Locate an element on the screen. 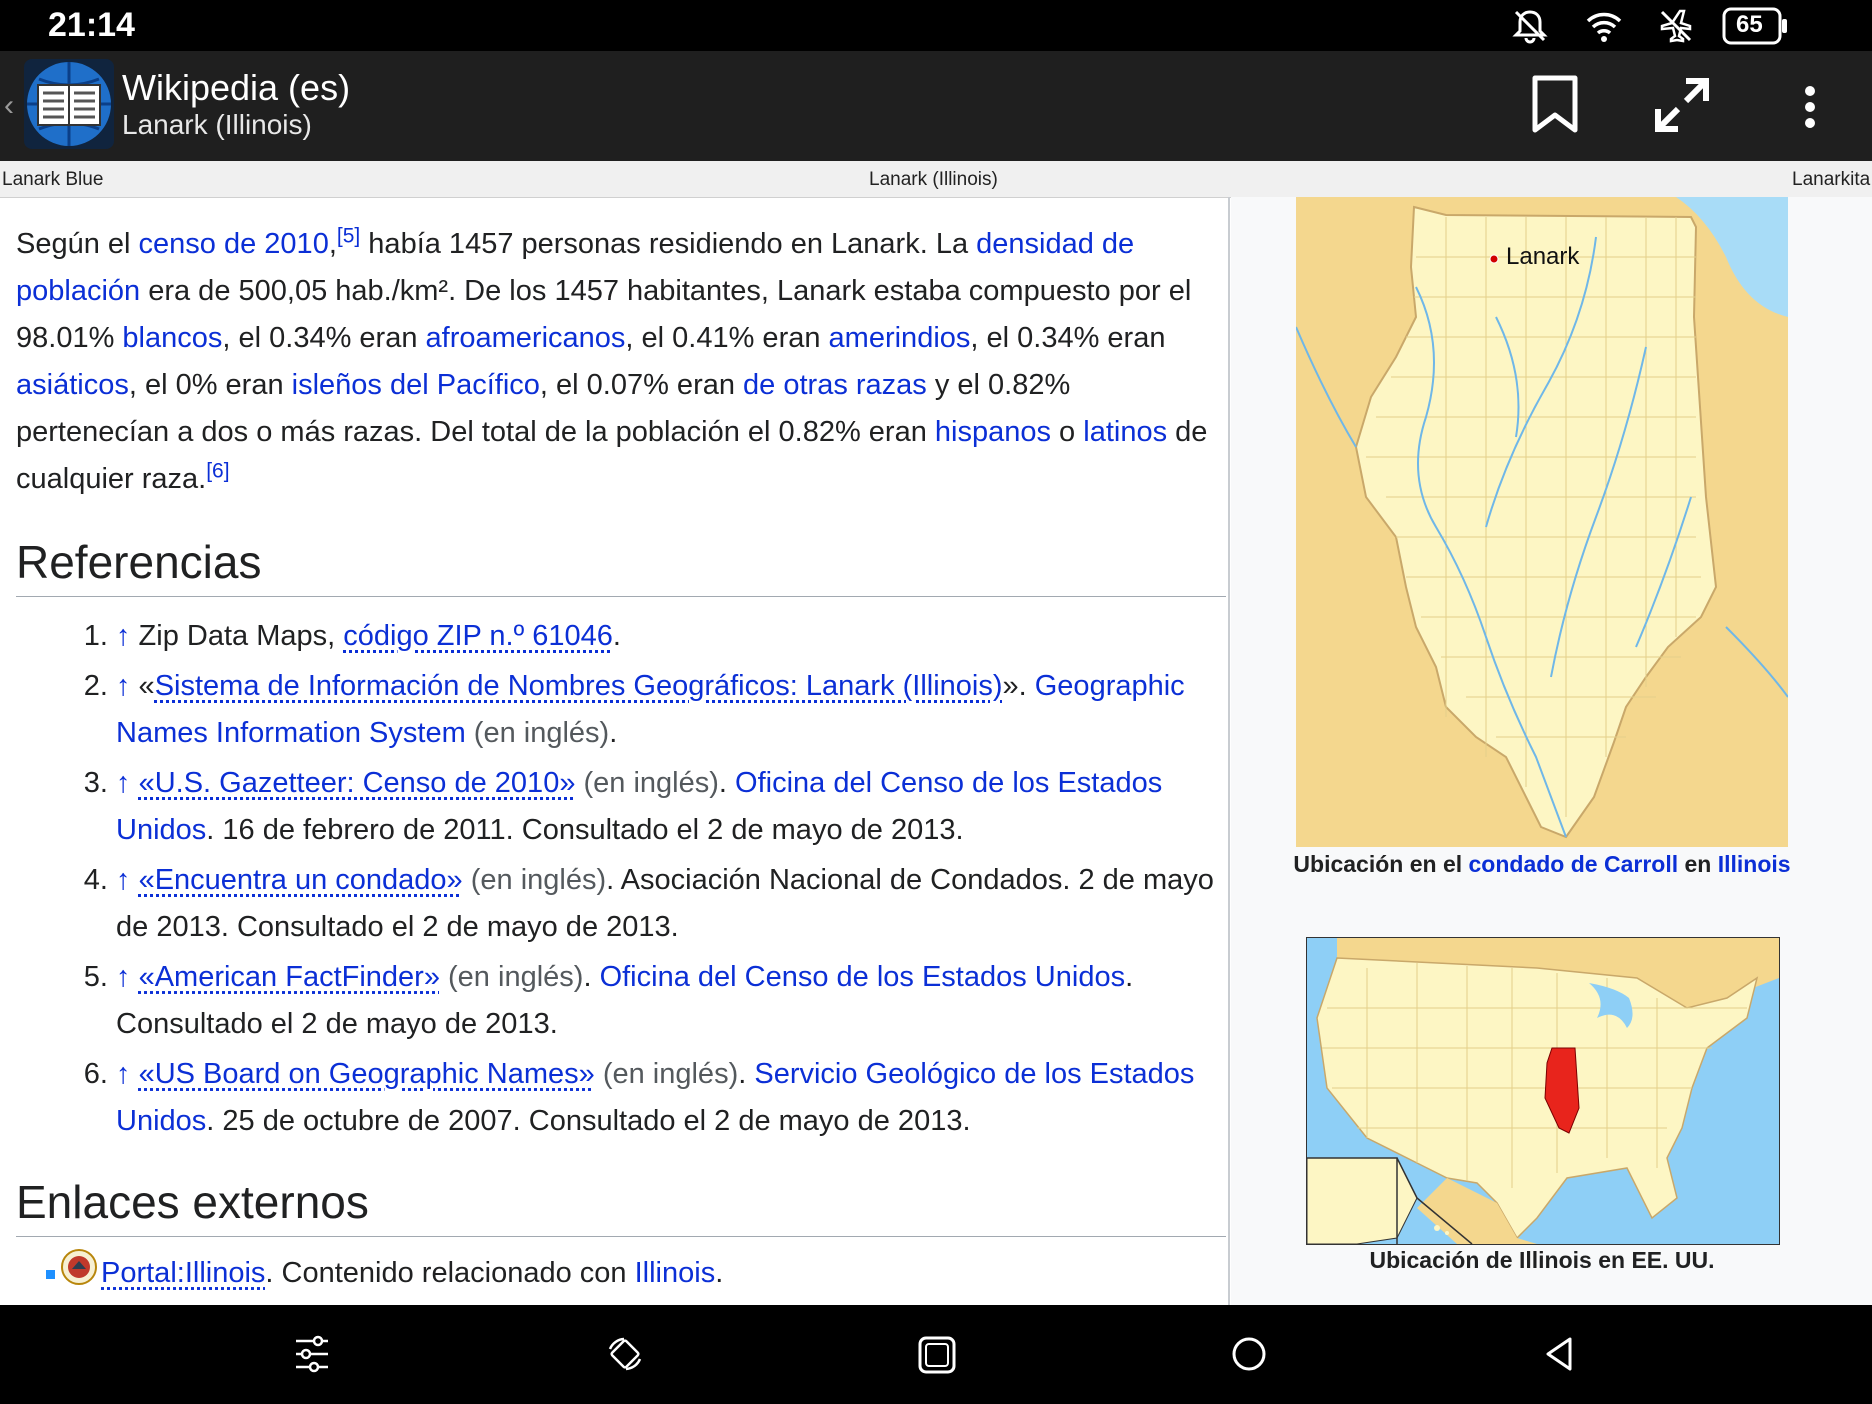 The width and height of the screenshot is (1872, 1404). portal-illinois-link: Portal:Illinois is located at coordinates (183, 1273).